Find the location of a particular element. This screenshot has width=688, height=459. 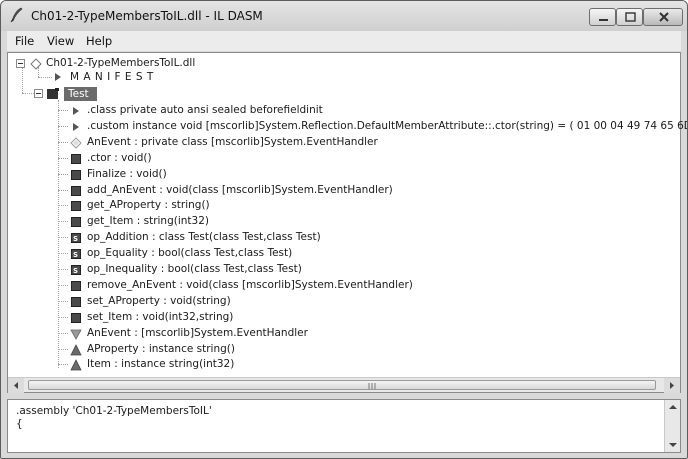

output-line: .assembly 'Ch01-2-TypeMembersToIL' is located at coordinates (114, 411).